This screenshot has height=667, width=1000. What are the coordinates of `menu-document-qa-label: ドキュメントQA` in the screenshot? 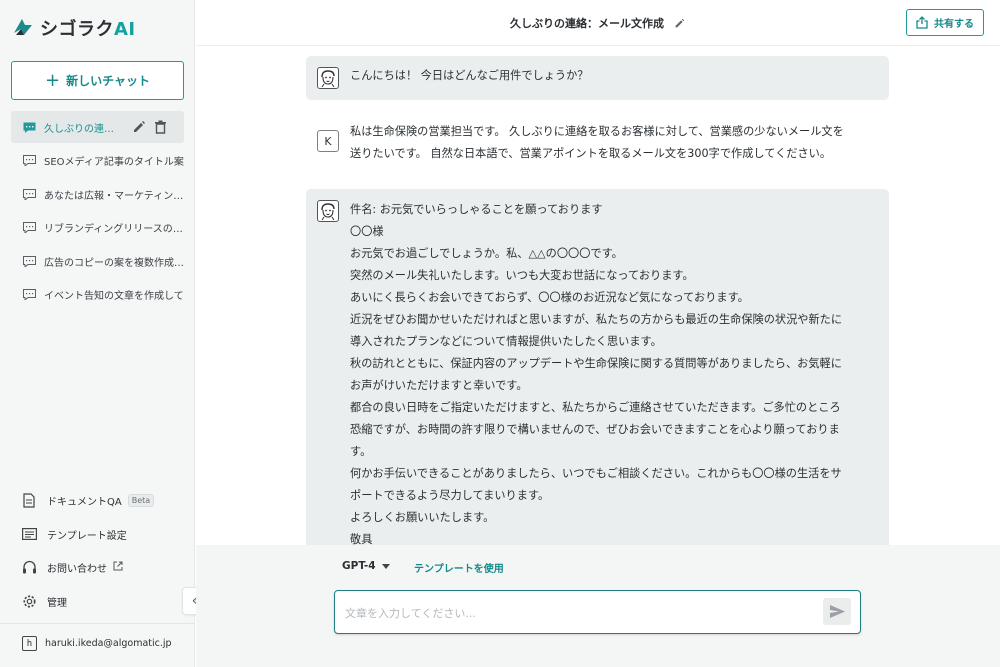 It's located at (84, 503).